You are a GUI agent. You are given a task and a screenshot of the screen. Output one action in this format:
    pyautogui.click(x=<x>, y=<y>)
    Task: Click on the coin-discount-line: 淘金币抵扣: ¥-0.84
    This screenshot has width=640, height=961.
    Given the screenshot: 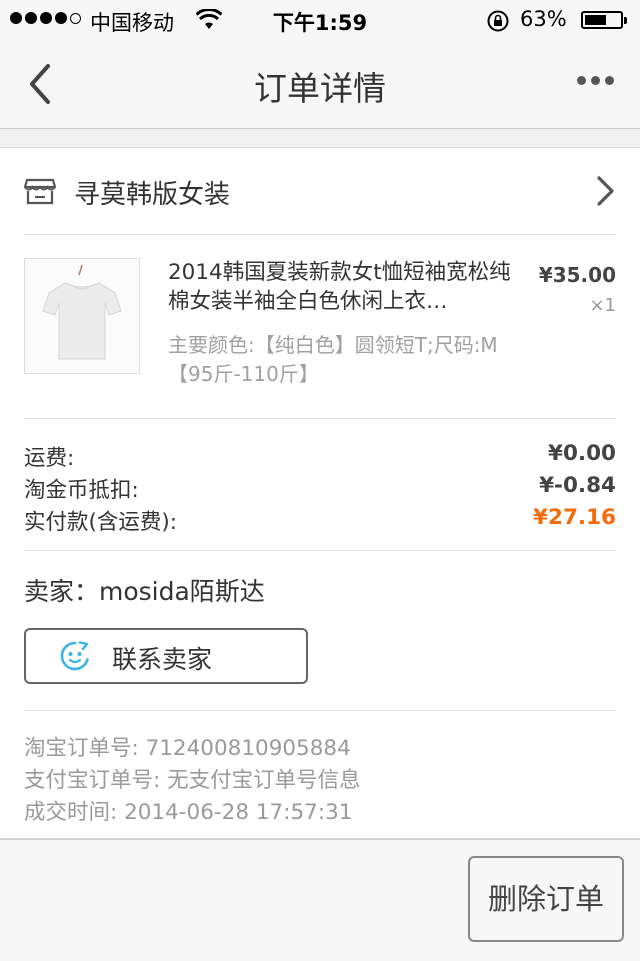 What is the action you would take?
    pyautogui.click(x=320, y=489)
    